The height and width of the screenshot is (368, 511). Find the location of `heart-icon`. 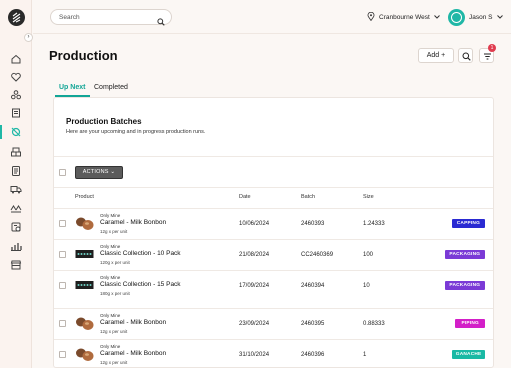

heart-icon is located at coordinates (16, 77).